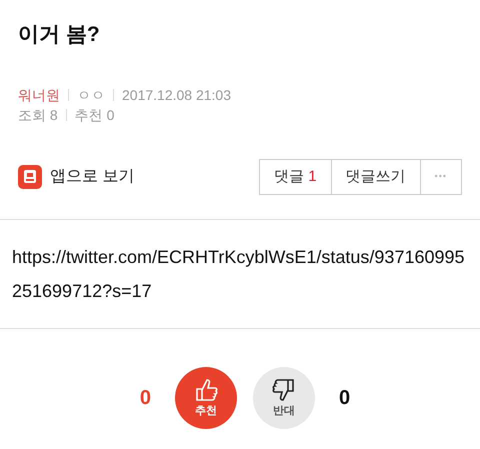  Describe the element at coordinates (176, 95) in the screenshot. I see `post-date: 2017.12.08 21:03` at that location.